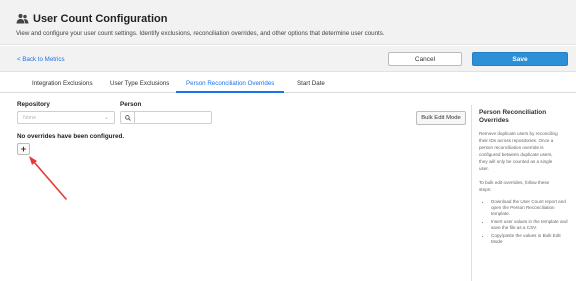 This screenshot has width=576, height=281. What do you see at coordinates (100, 19) in the screenshot?
I see `page-title: User Count Configuration` at bounding box center [100, 19].